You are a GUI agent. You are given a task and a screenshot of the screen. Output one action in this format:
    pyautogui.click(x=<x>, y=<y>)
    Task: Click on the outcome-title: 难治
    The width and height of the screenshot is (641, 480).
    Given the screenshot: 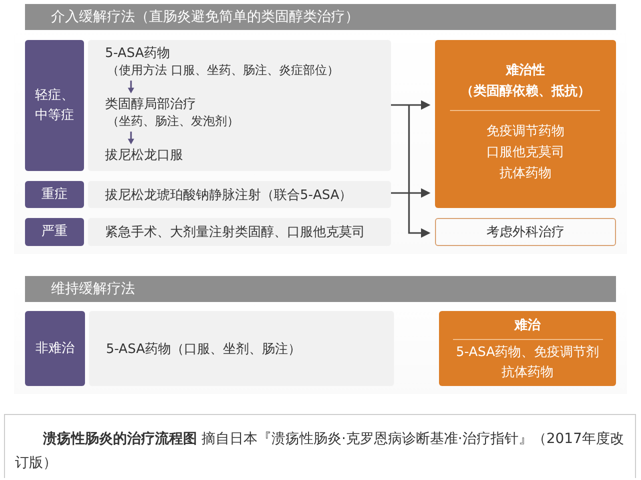 What is the action you would take?
    pyautogui.click(x=527, y=327)
    